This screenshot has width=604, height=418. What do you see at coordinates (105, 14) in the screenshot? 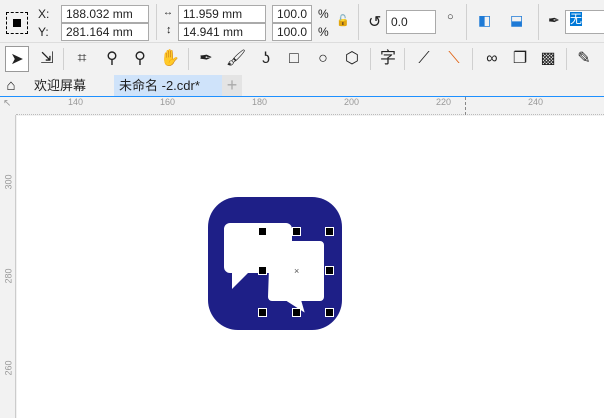
I see `x-position-input: 188.032 mm` at bounding box center [105, 14].